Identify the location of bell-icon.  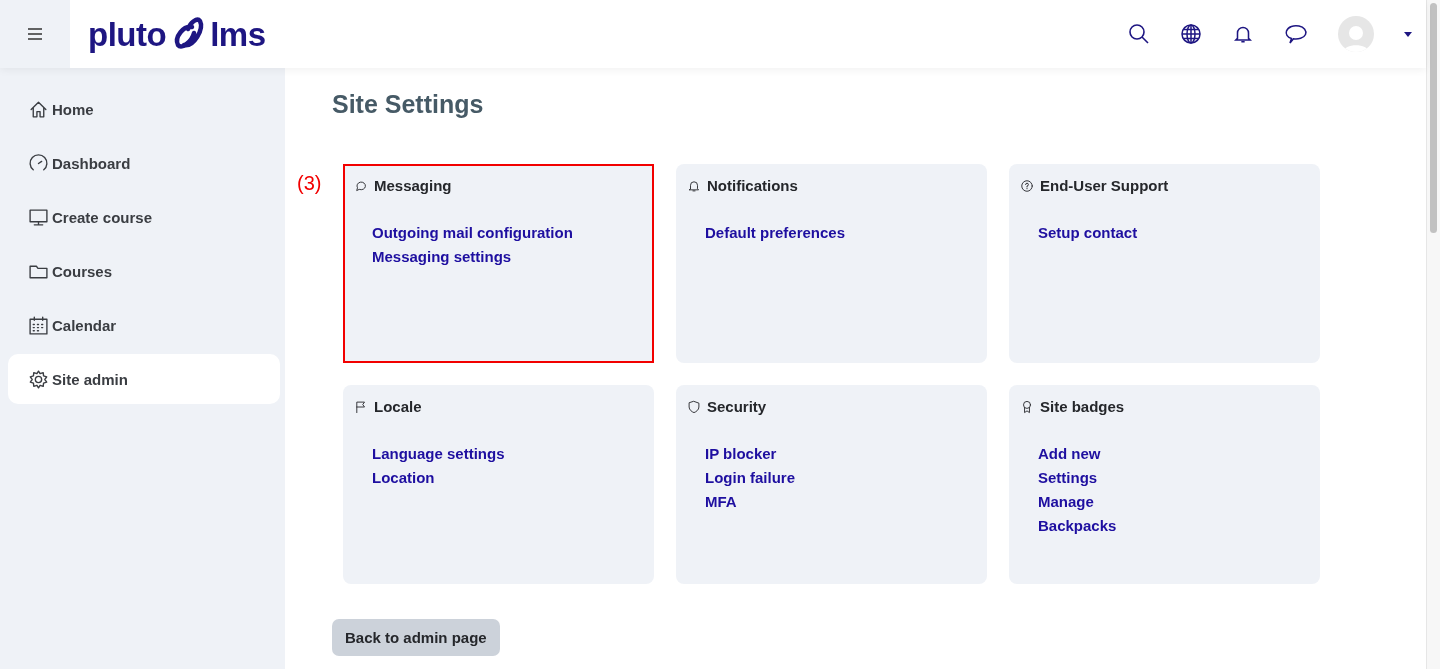
(694, 186).